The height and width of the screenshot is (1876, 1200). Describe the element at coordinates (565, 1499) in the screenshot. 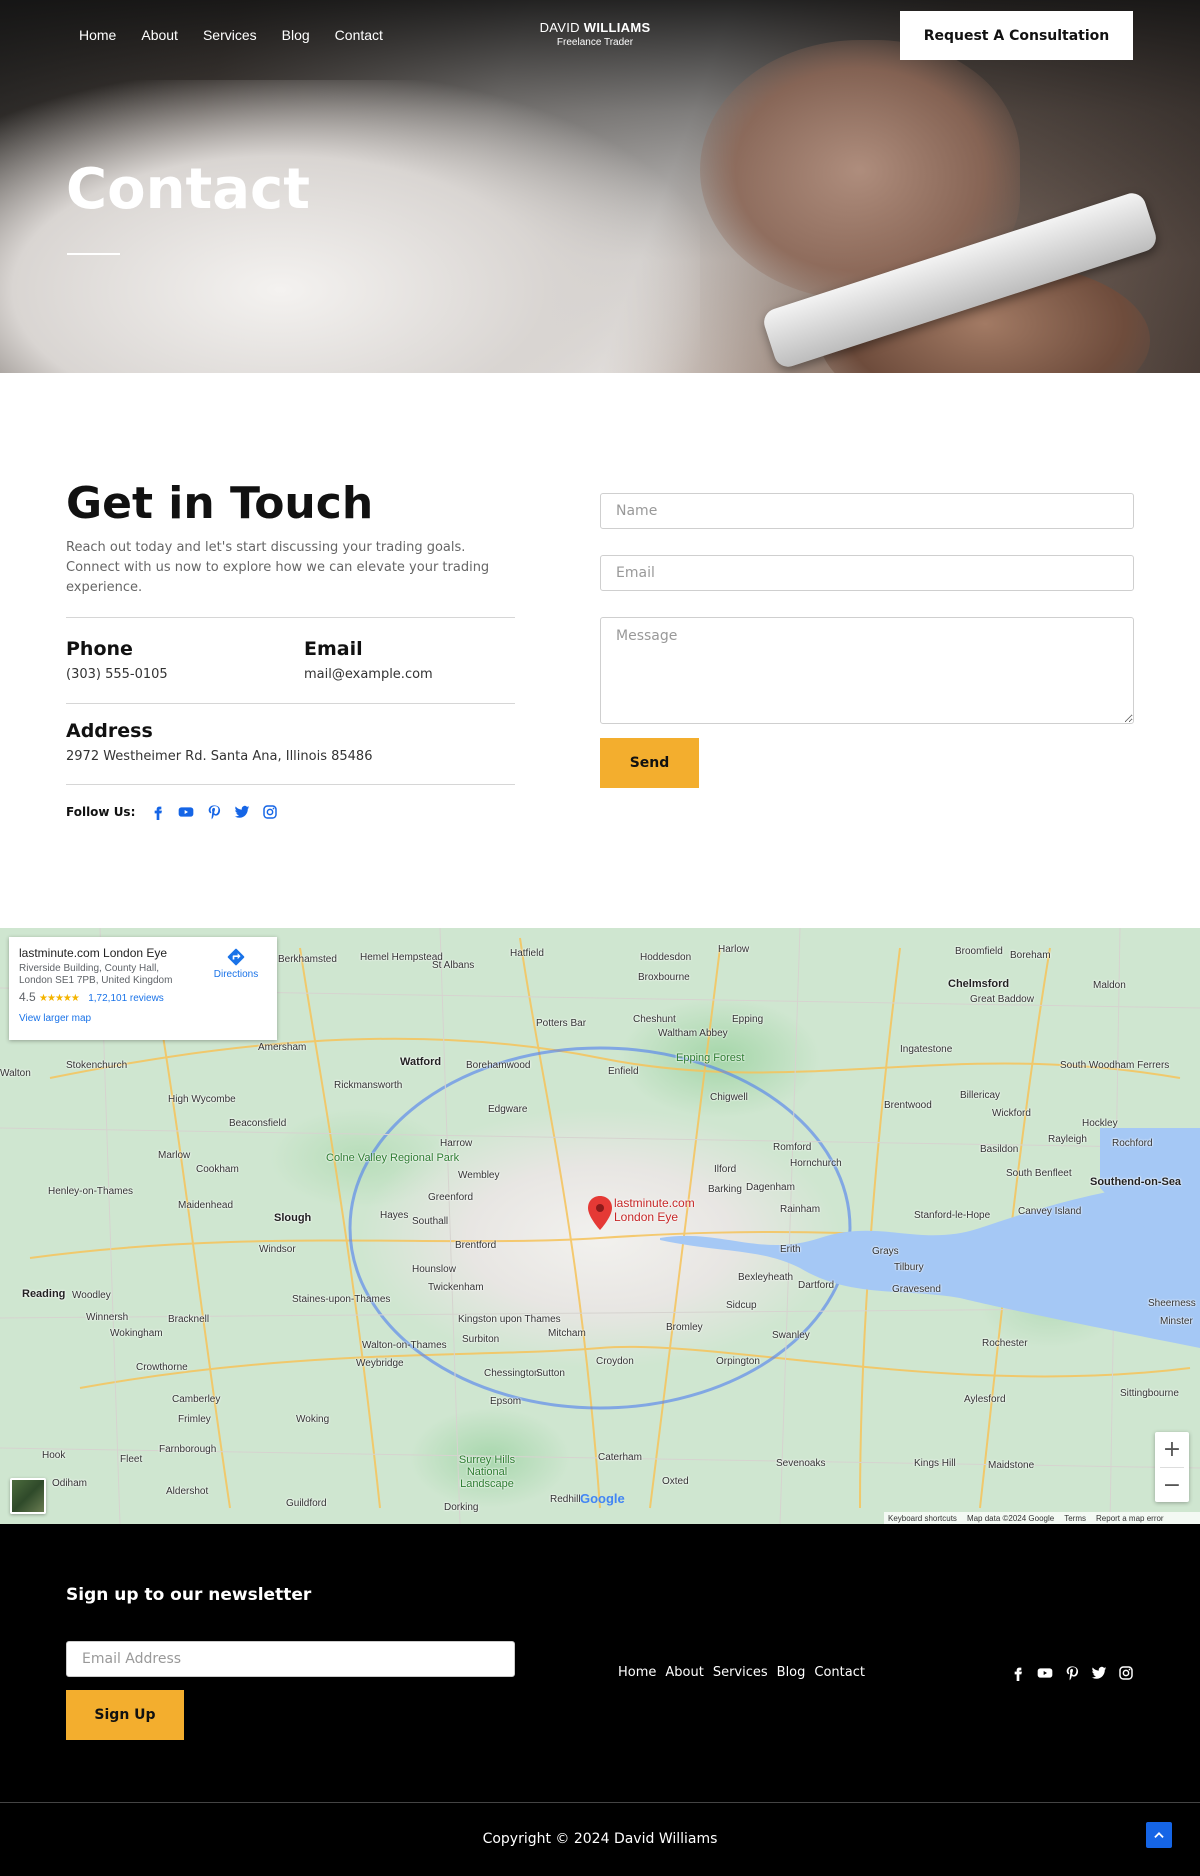

I see `map-label: Redhill` at that location.